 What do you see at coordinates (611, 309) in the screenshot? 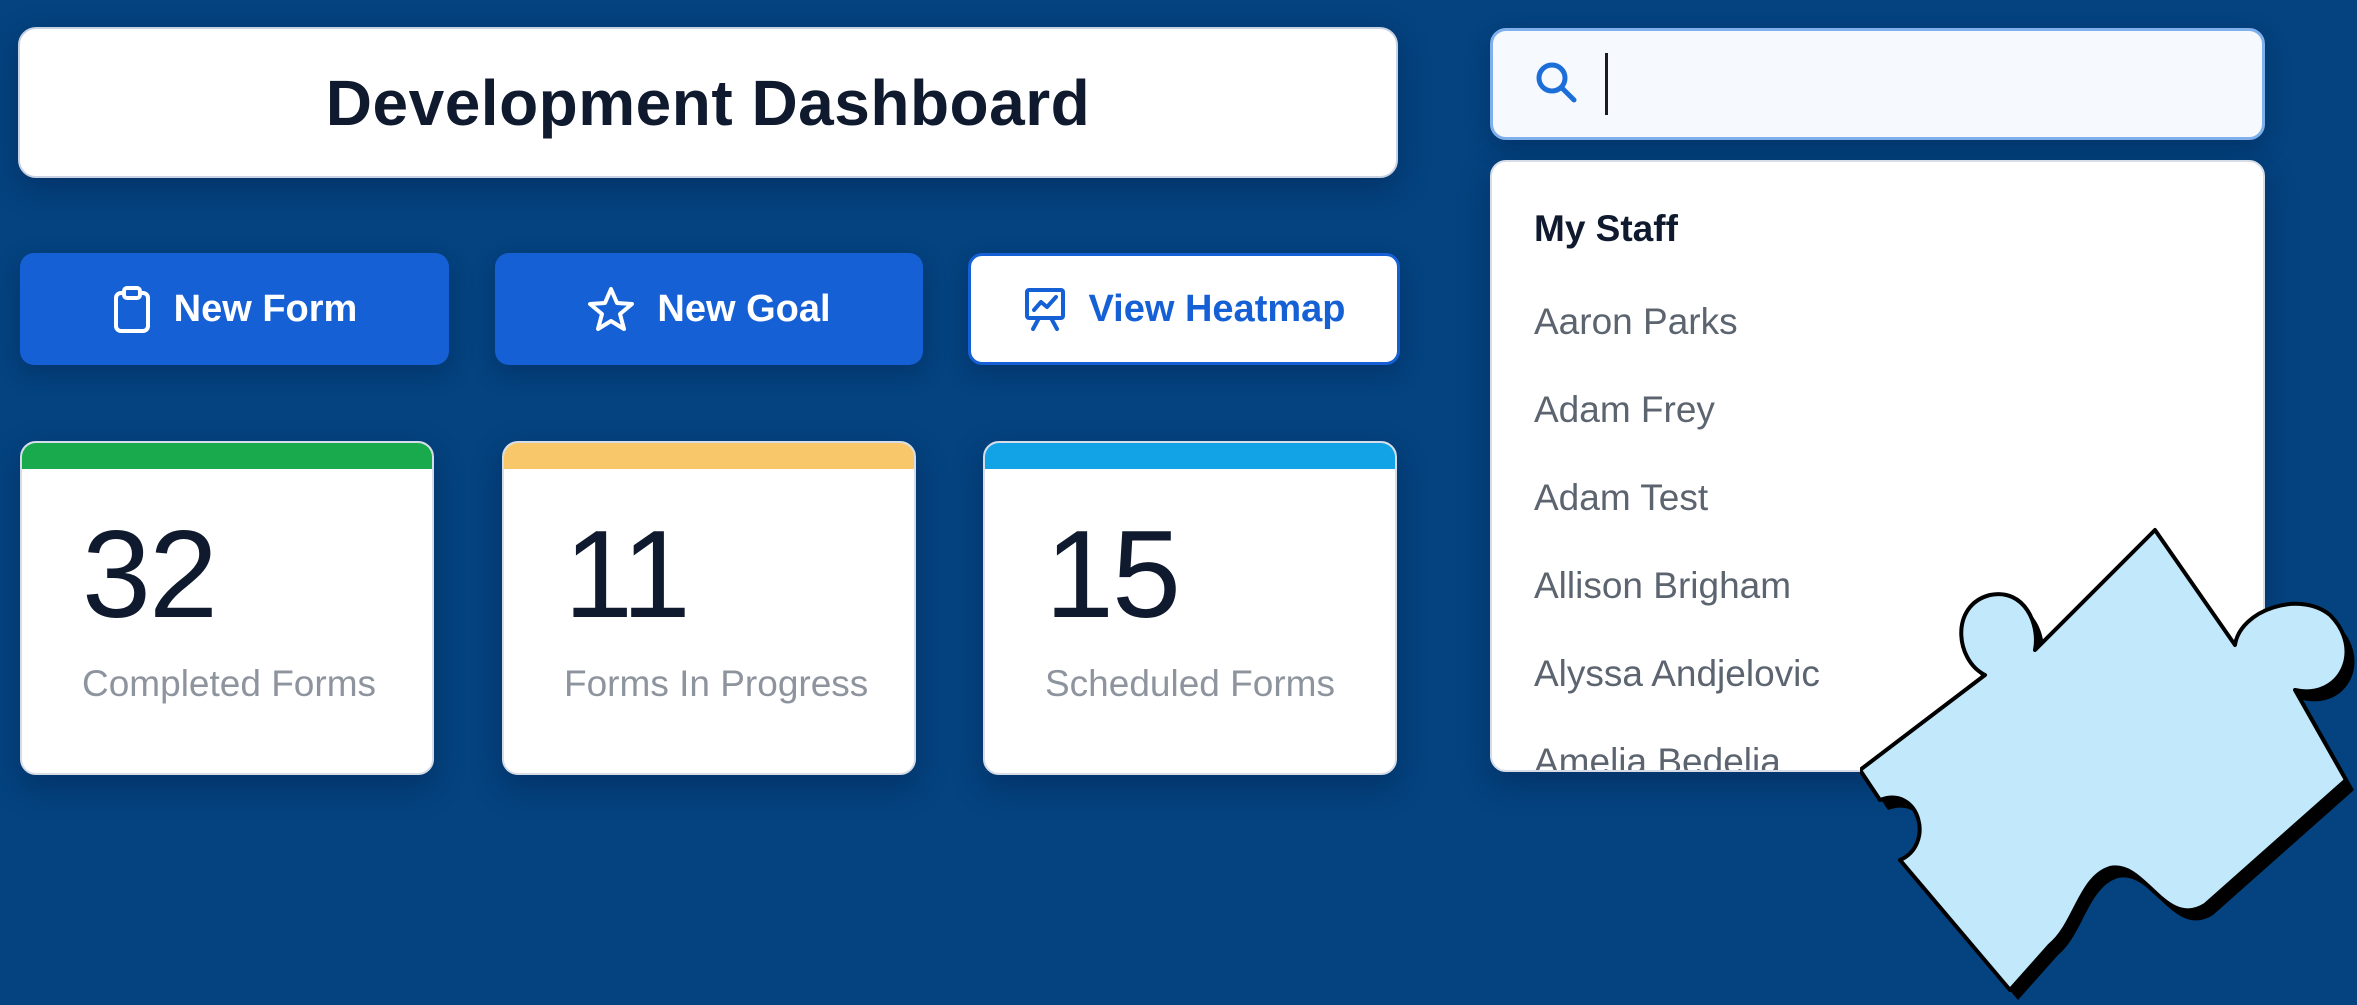
I see `star-icon` at bounding box center [611, 309].